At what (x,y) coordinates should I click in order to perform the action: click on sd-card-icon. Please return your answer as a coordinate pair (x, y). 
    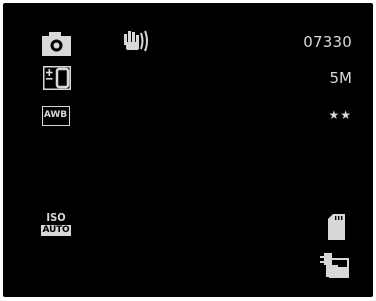
    Looking at the image, I should click on (336, 227).